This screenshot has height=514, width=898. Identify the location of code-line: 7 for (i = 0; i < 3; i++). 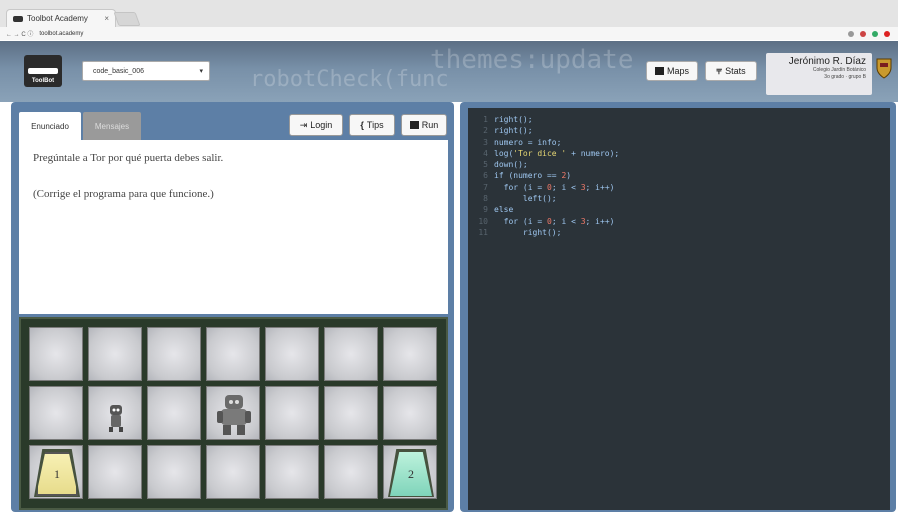
(679, 187).